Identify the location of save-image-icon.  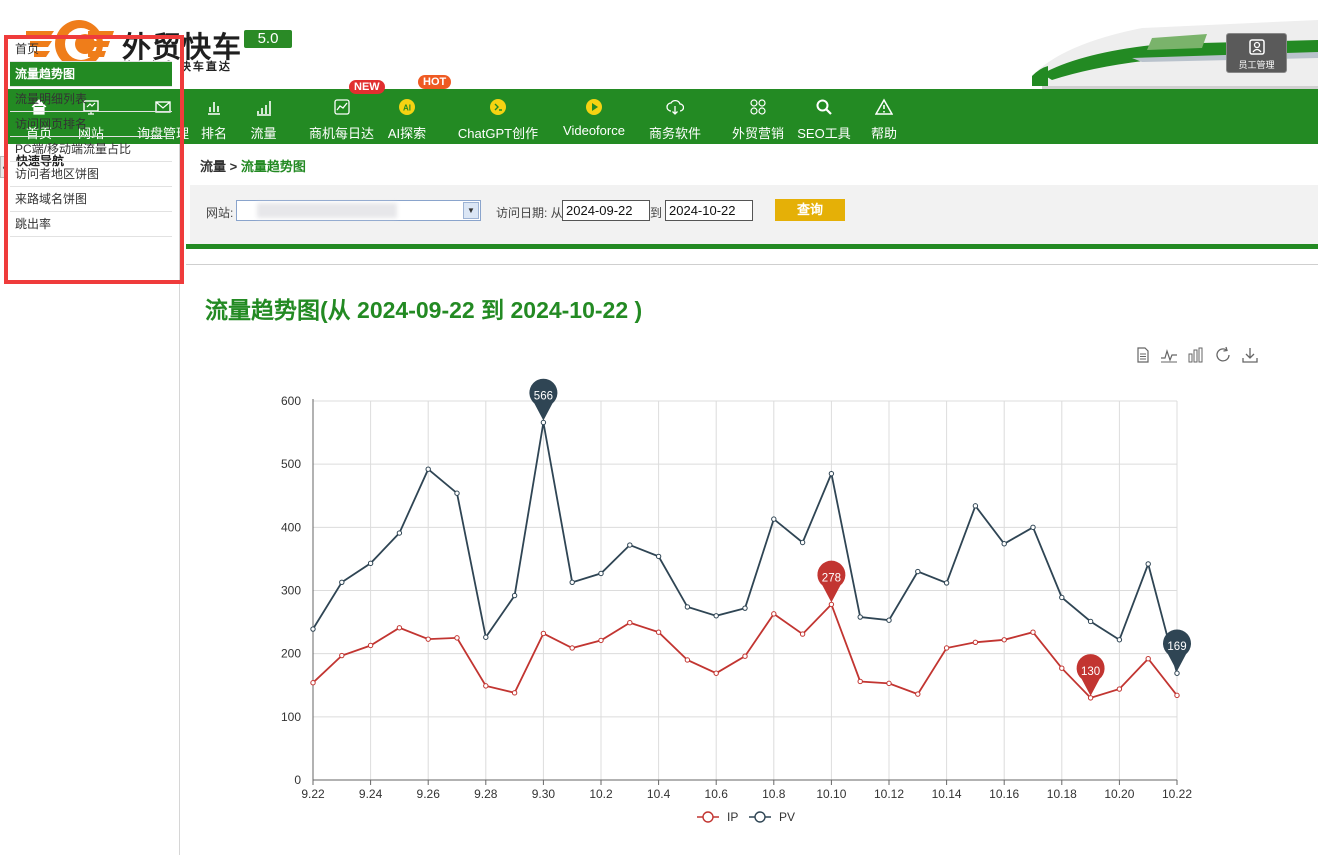
(1250, 355).